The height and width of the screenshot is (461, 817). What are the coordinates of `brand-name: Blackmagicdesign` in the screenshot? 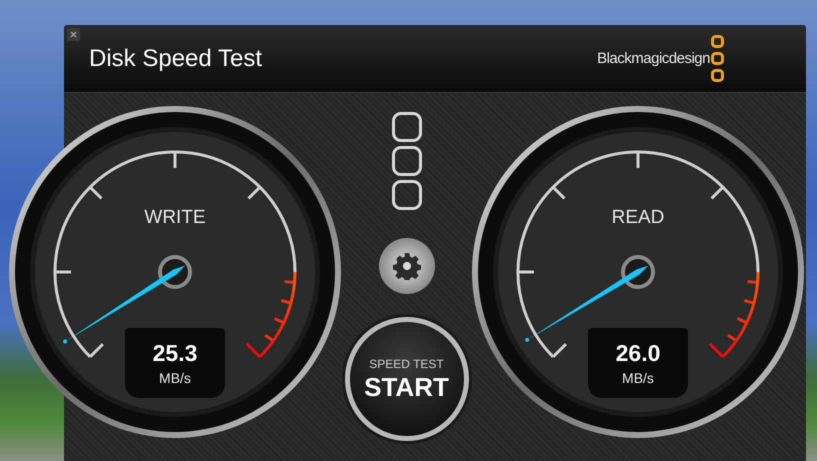 It's located at (653, 58).